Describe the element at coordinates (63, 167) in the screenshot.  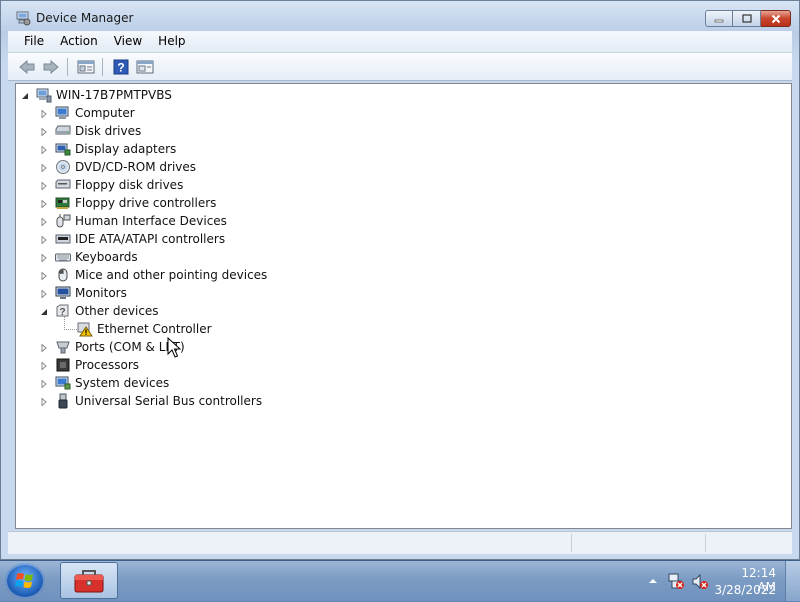
I see `dvd-drive-icon-wrap` at that location.